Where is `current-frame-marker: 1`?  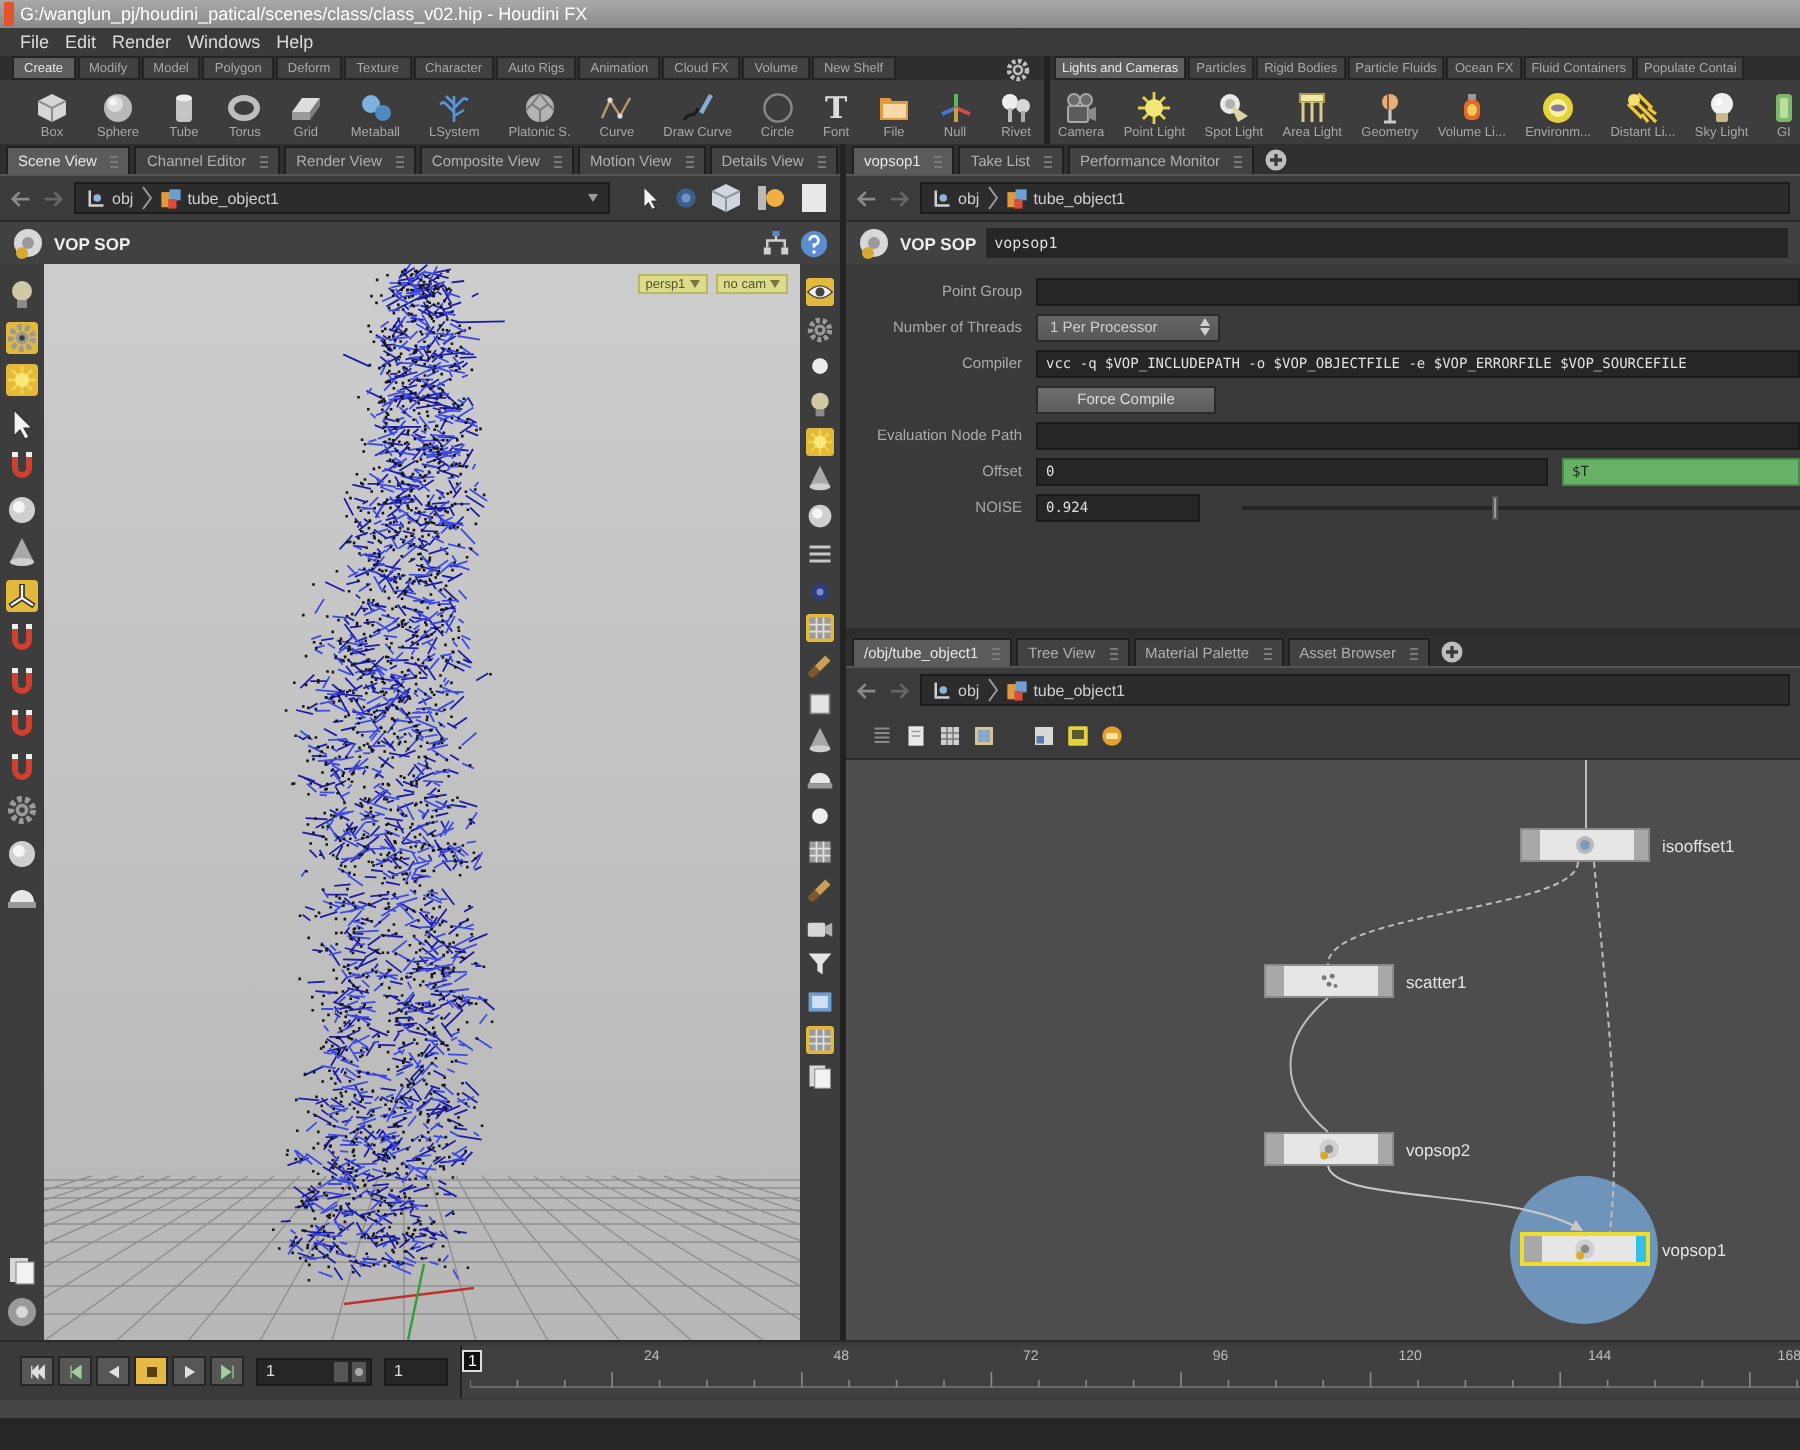
current-frame-marker: 1 is located at coordinates (472, 1360).